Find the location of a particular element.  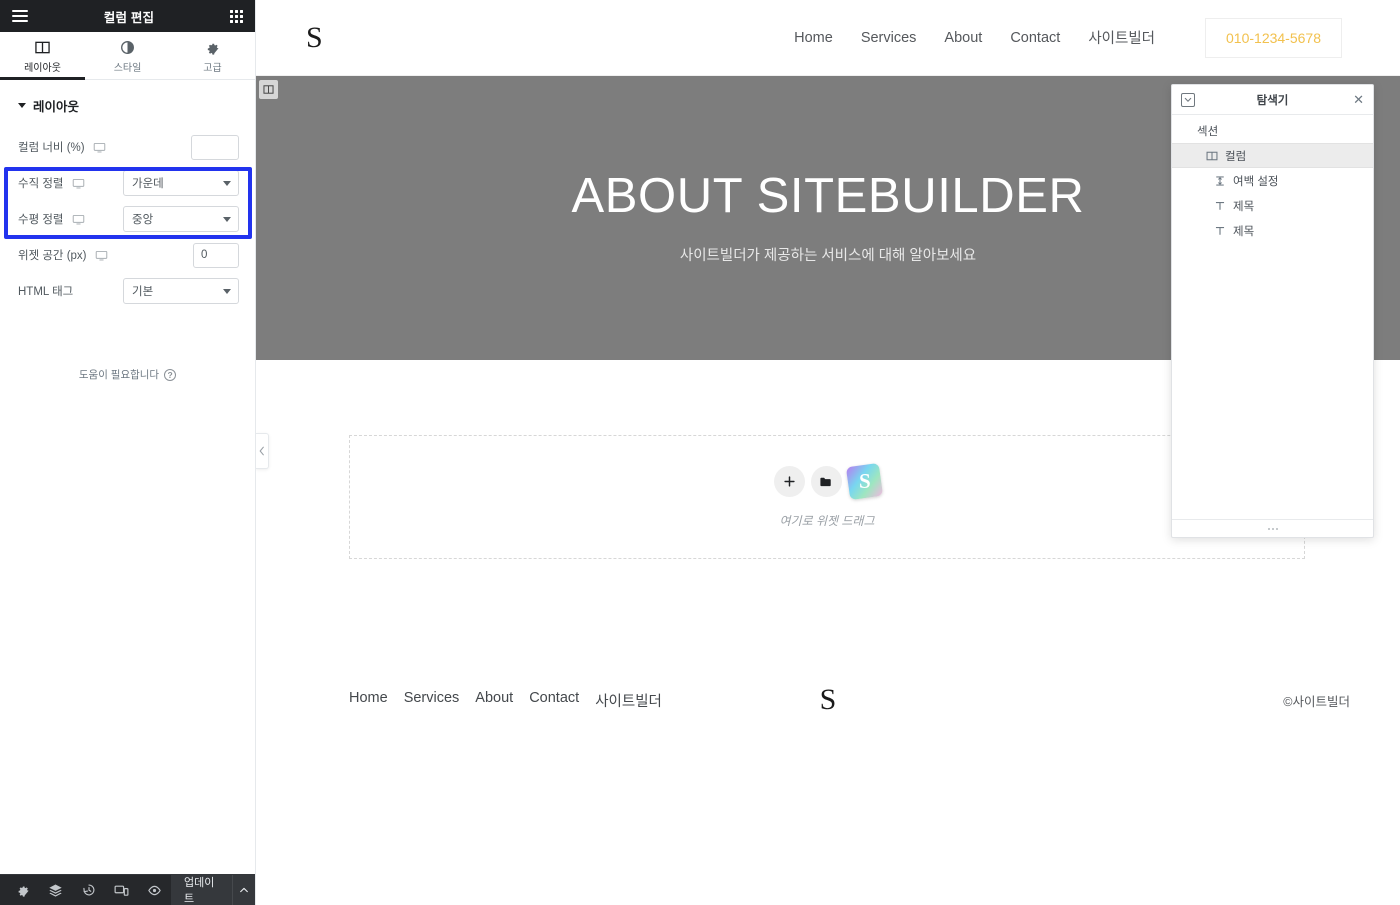

nav-link-sitebuilder: 사이트빌더 is located at coordinates (1121, 37).